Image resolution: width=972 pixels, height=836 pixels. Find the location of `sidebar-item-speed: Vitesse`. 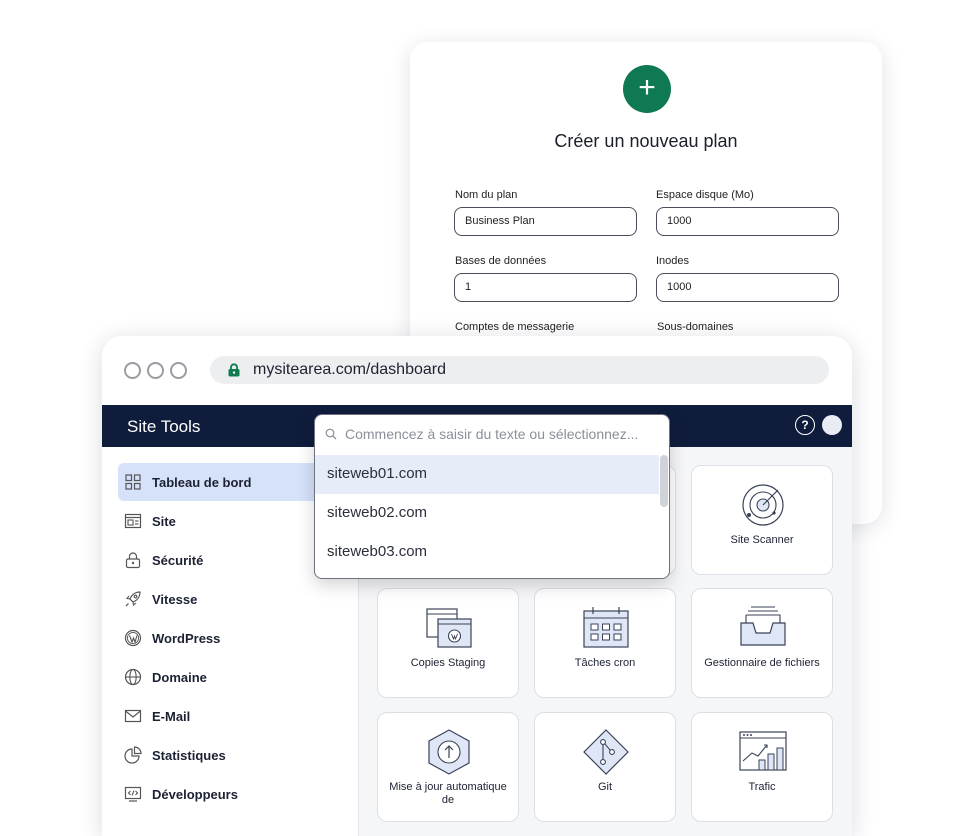

sidebar-item-speed: Vitesse is located at coordinates (234, 599).